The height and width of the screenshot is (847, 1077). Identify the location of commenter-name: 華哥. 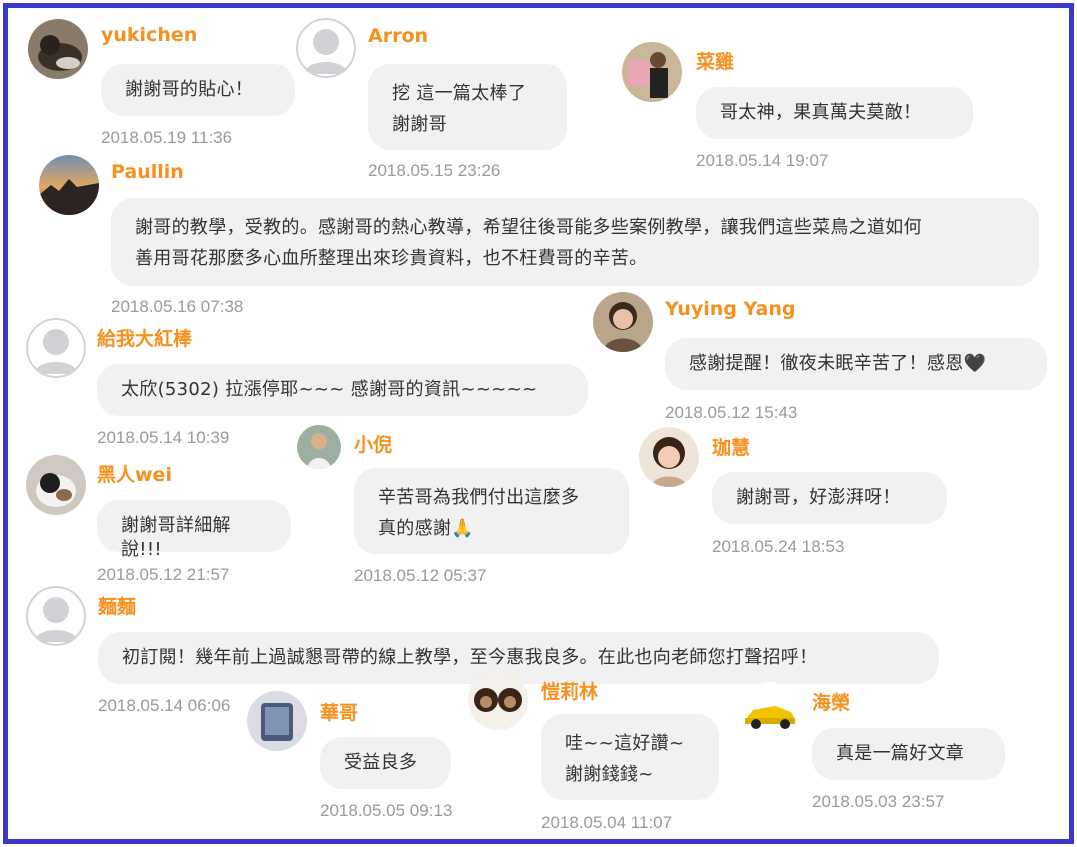
(339, 711).